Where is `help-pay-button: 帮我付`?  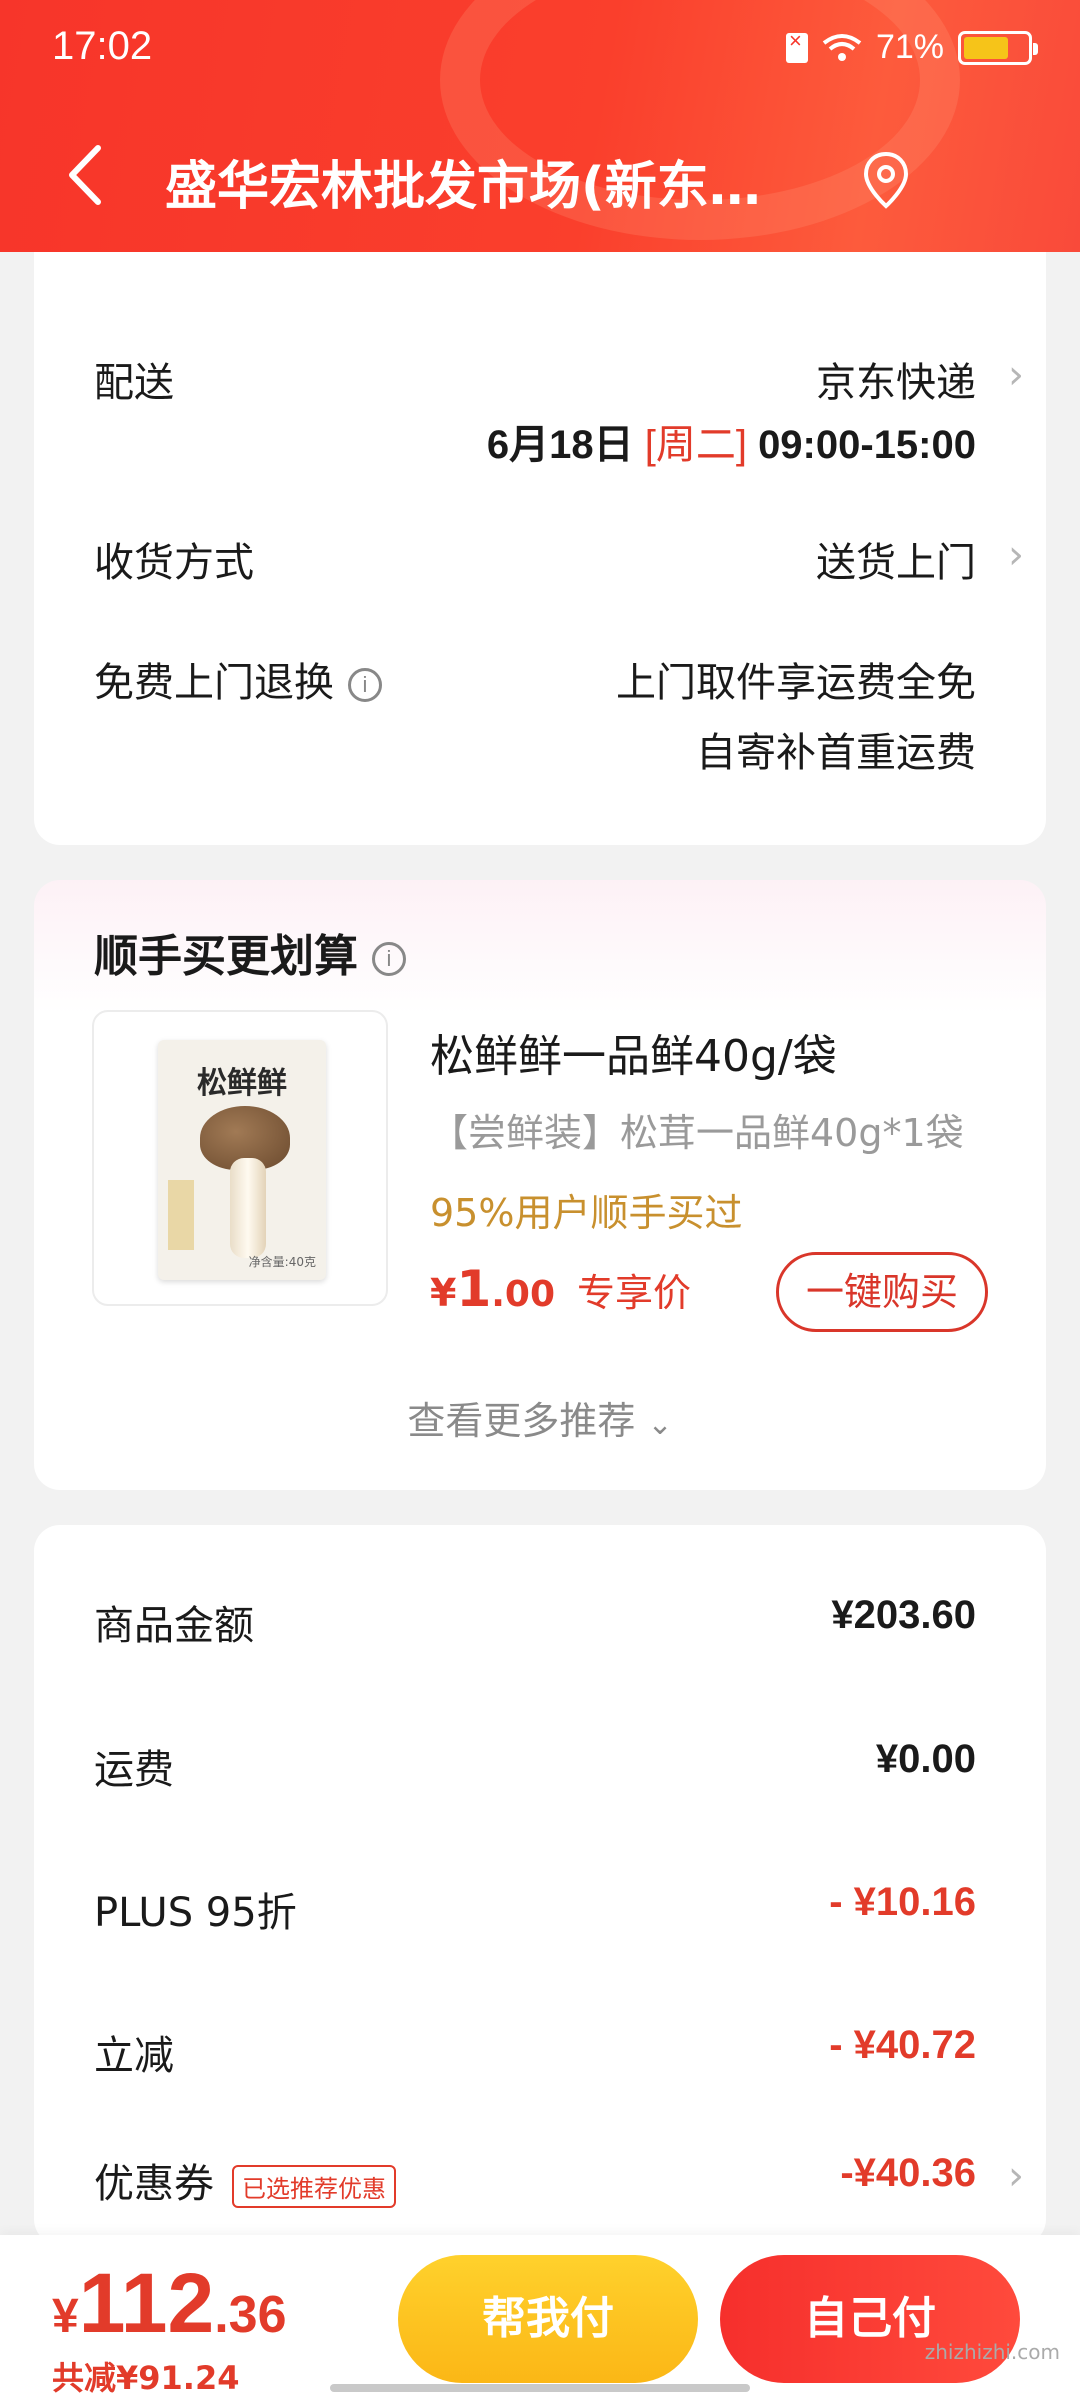 help-pay-button: 帮我付 is located at coordinates (548, 2319).